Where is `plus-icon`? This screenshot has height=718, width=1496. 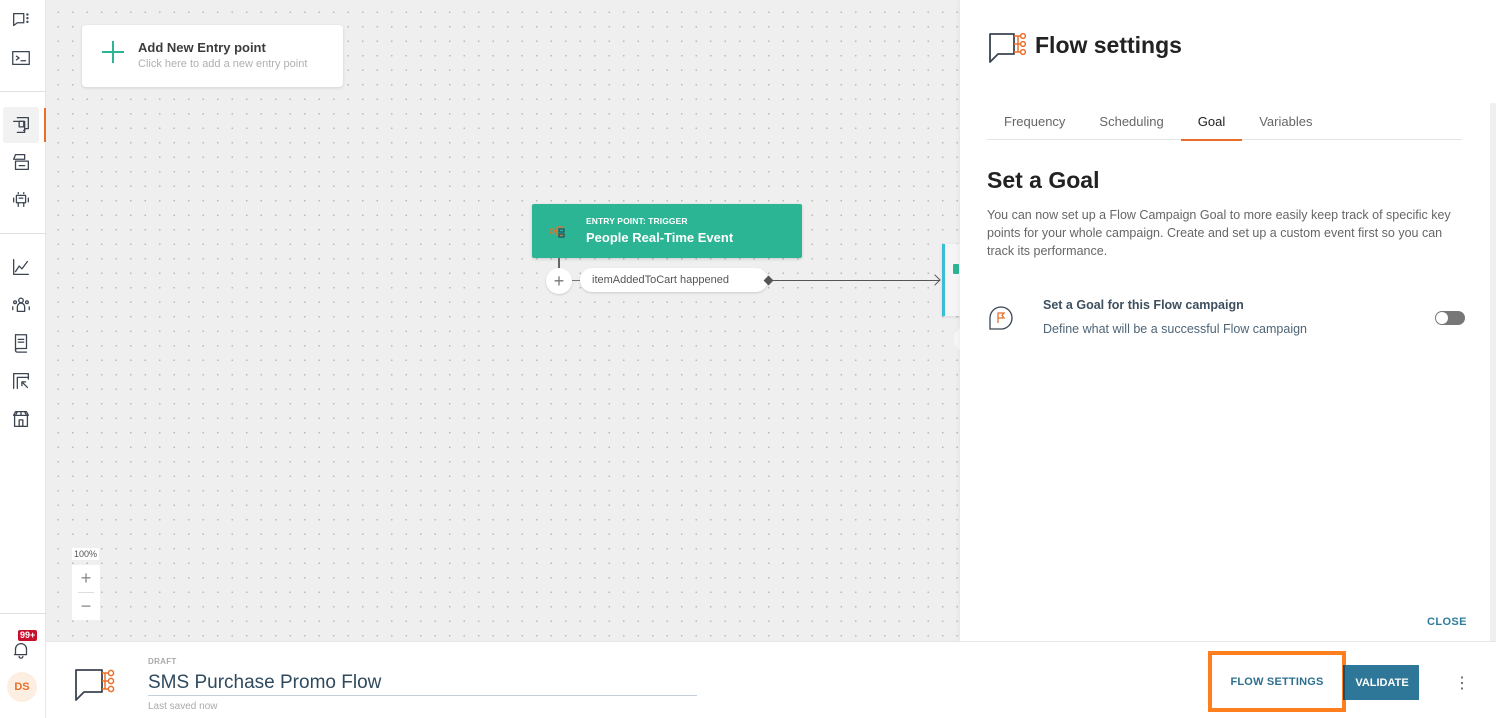 plus-icon is located at coordinates (113, 52).